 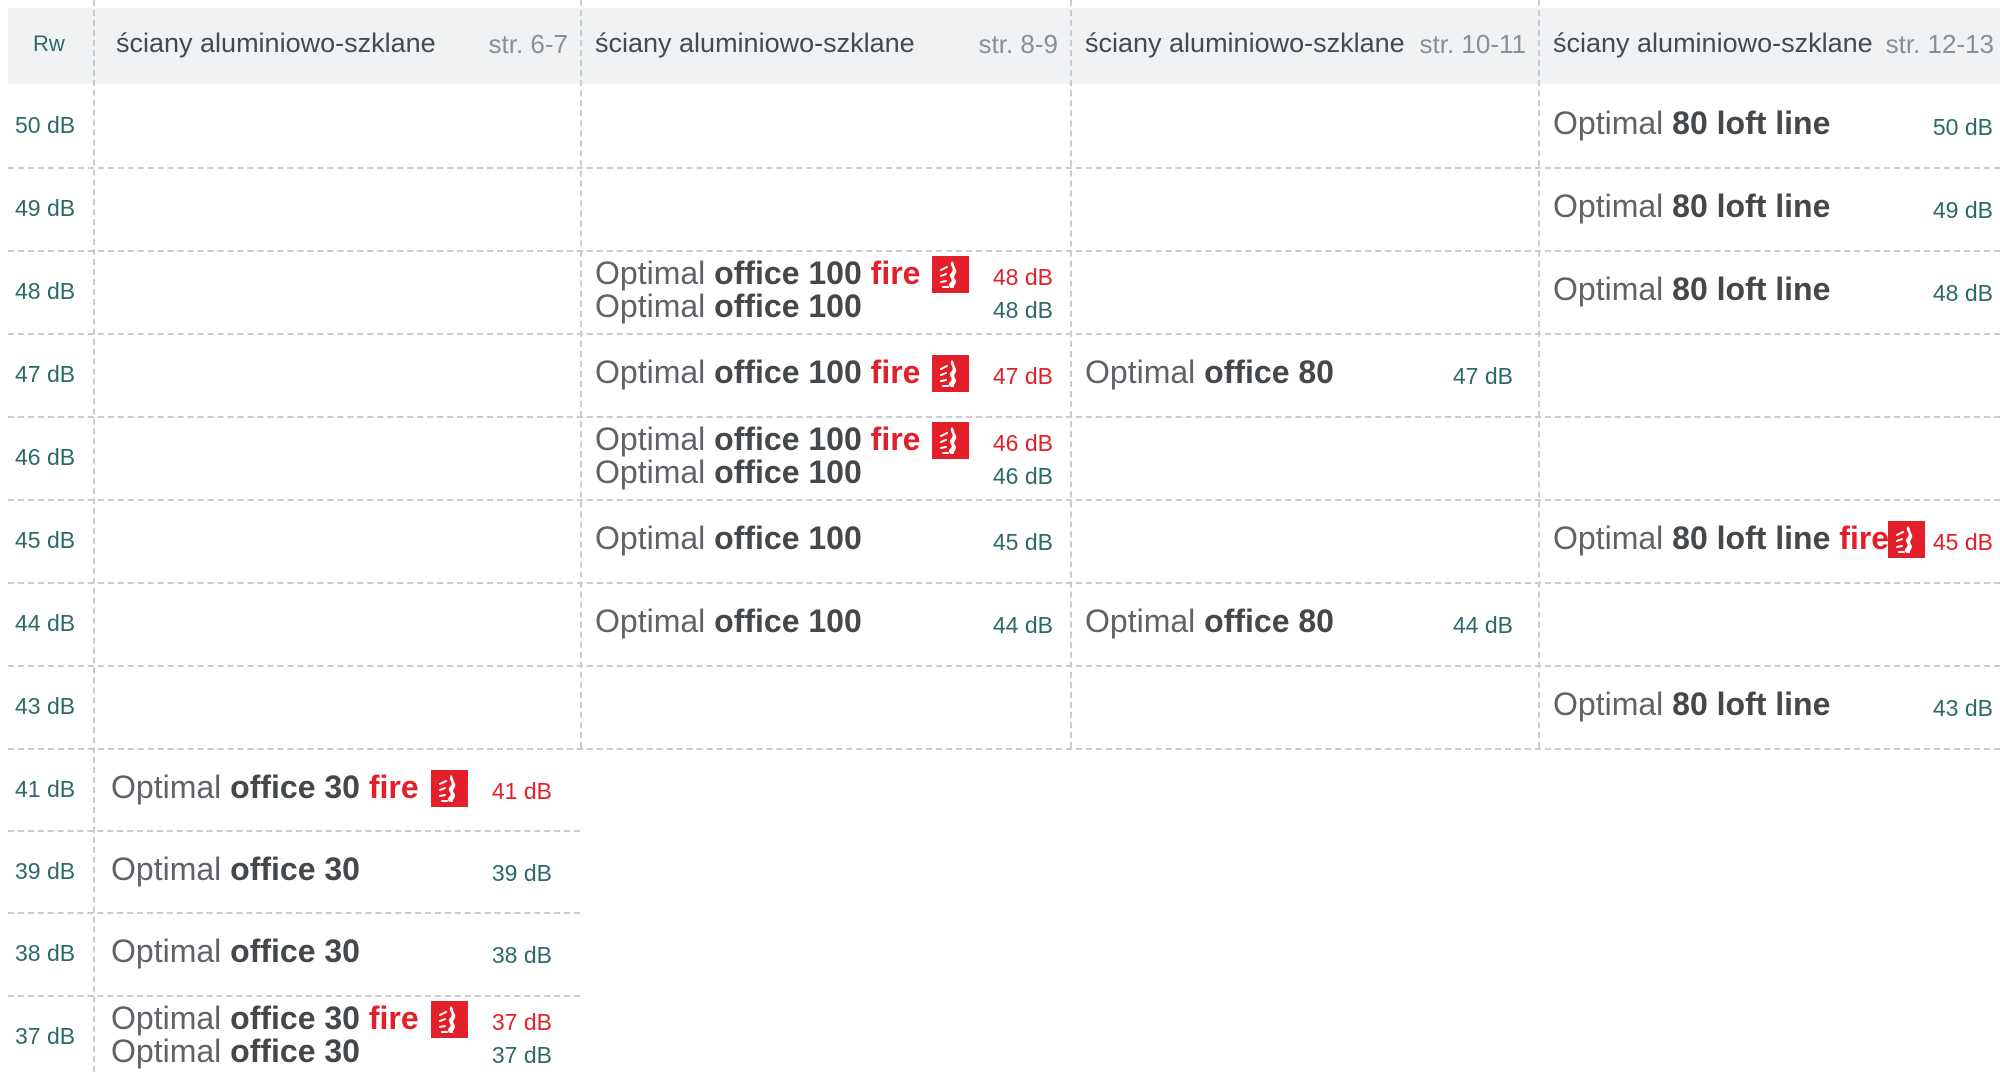 What do you see at coordinates (45, 706) in the screenshot?
I see `rw-row-label: 43 dB` at bounding box center [45, 706].